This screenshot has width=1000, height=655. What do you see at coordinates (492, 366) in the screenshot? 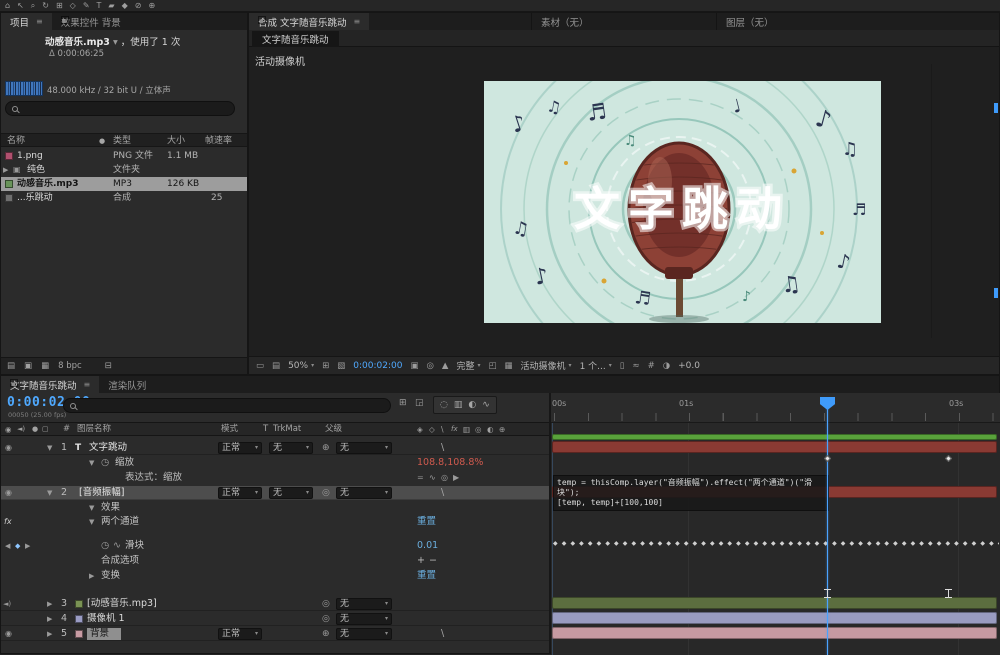
I see `region-of-interest-icon: ◰` at bounding box center [492, 366].